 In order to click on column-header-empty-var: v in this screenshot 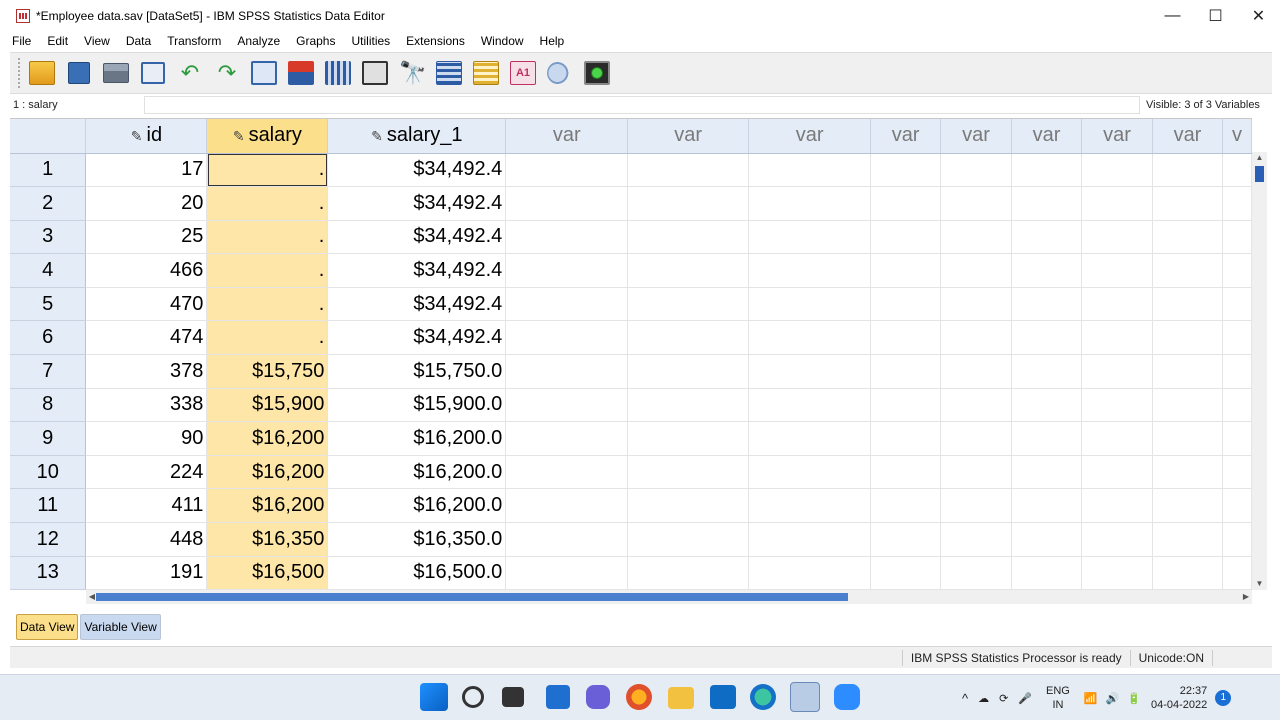, I will do `click(1237, 136)`.